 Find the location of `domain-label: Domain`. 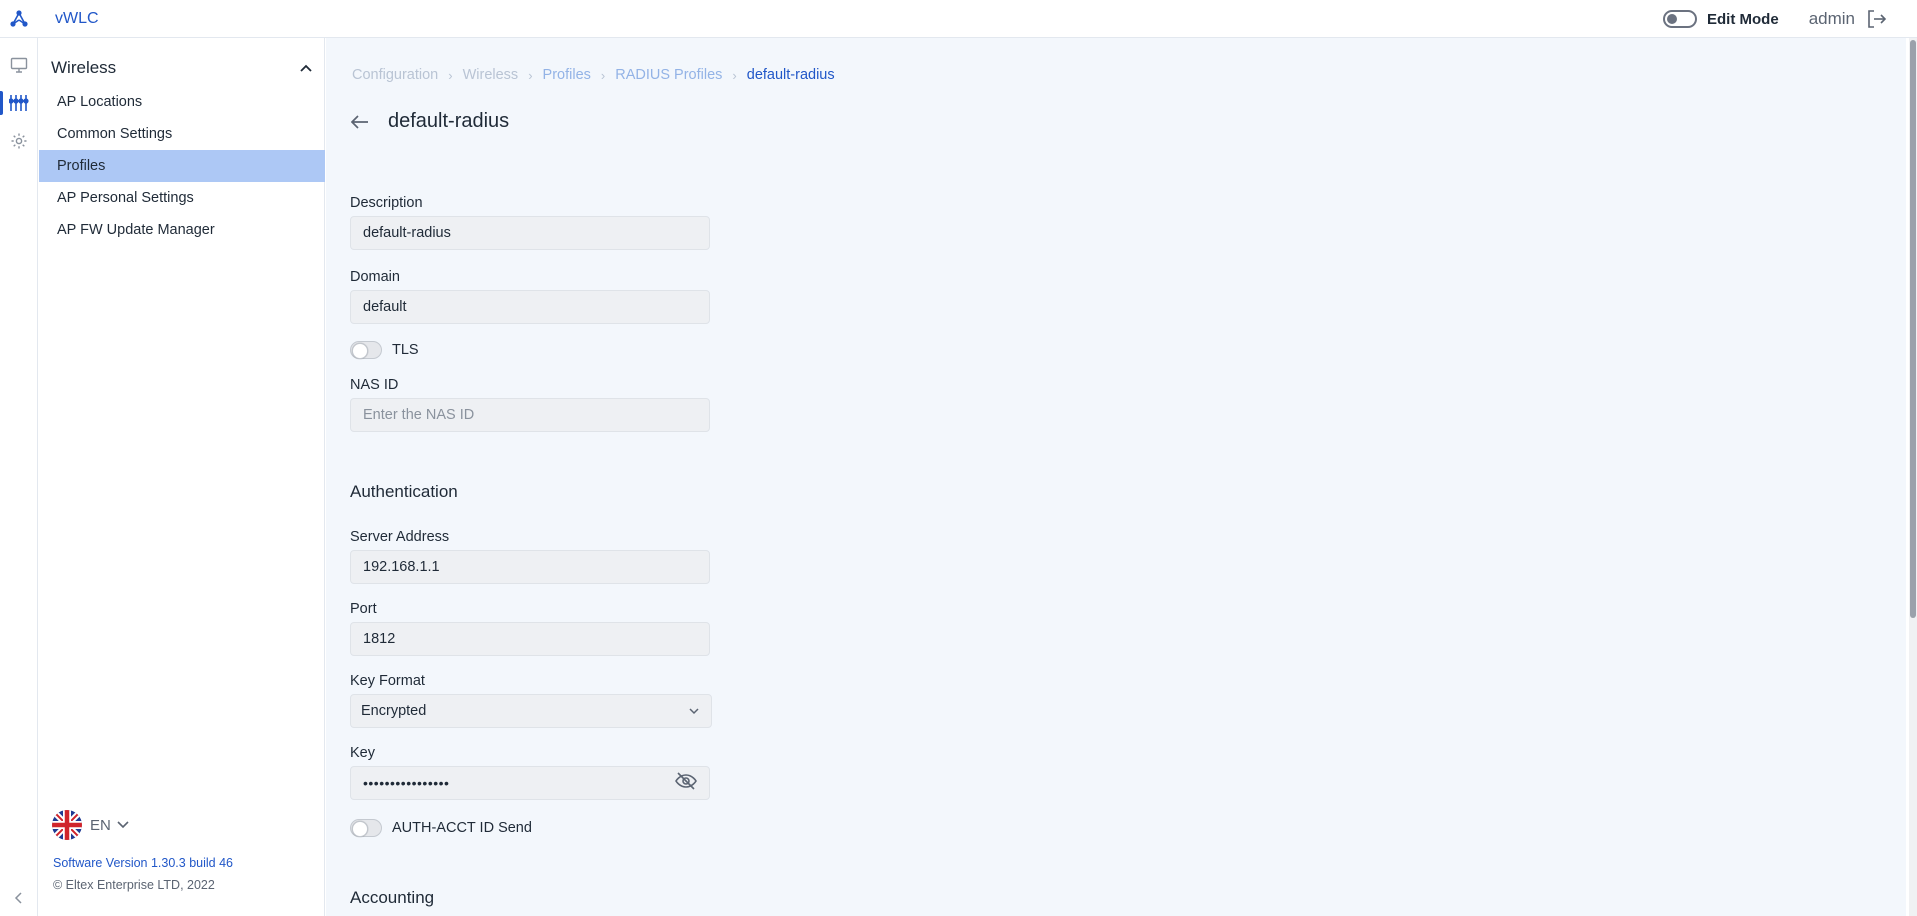

domain-label: Domain is located at coordinates (375, 277).